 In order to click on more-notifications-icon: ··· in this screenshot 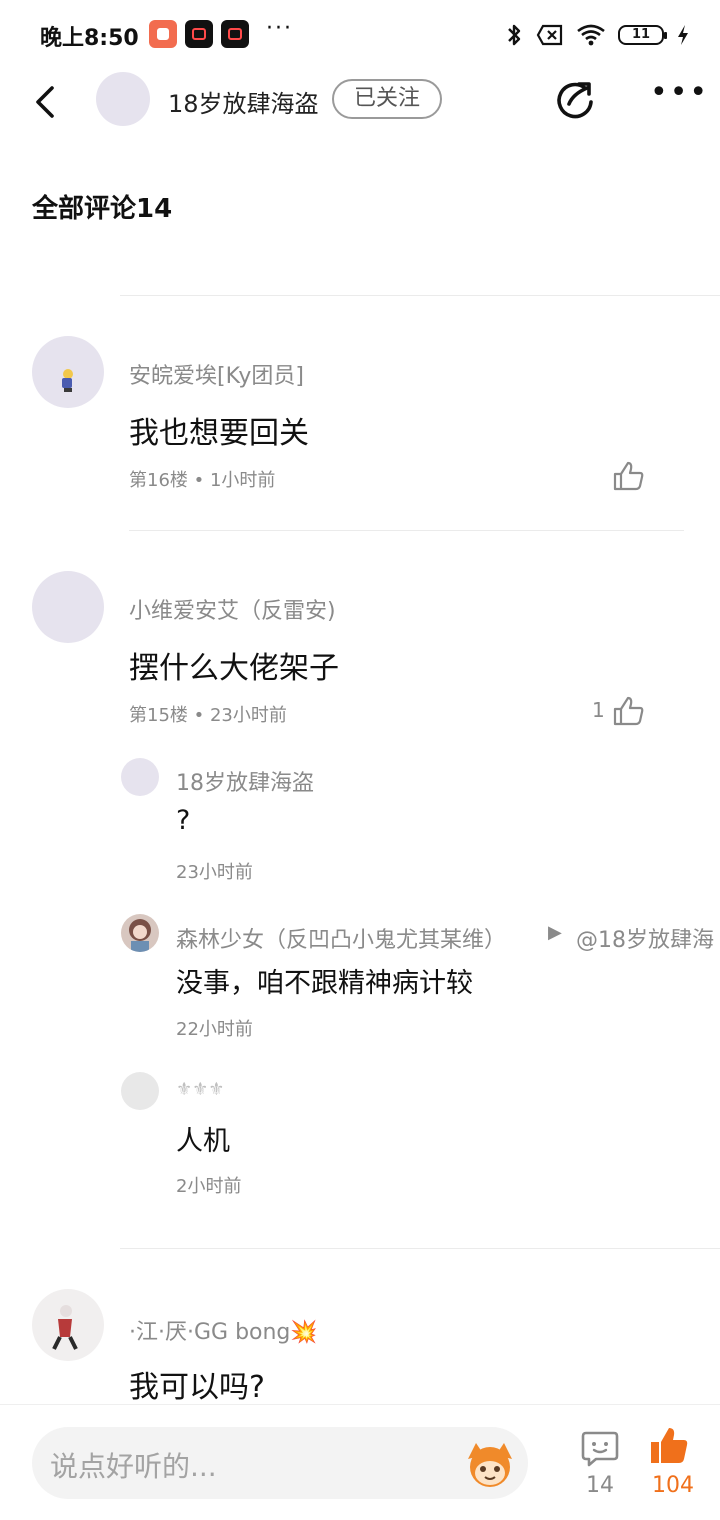, I will do `click(279, 28)`.